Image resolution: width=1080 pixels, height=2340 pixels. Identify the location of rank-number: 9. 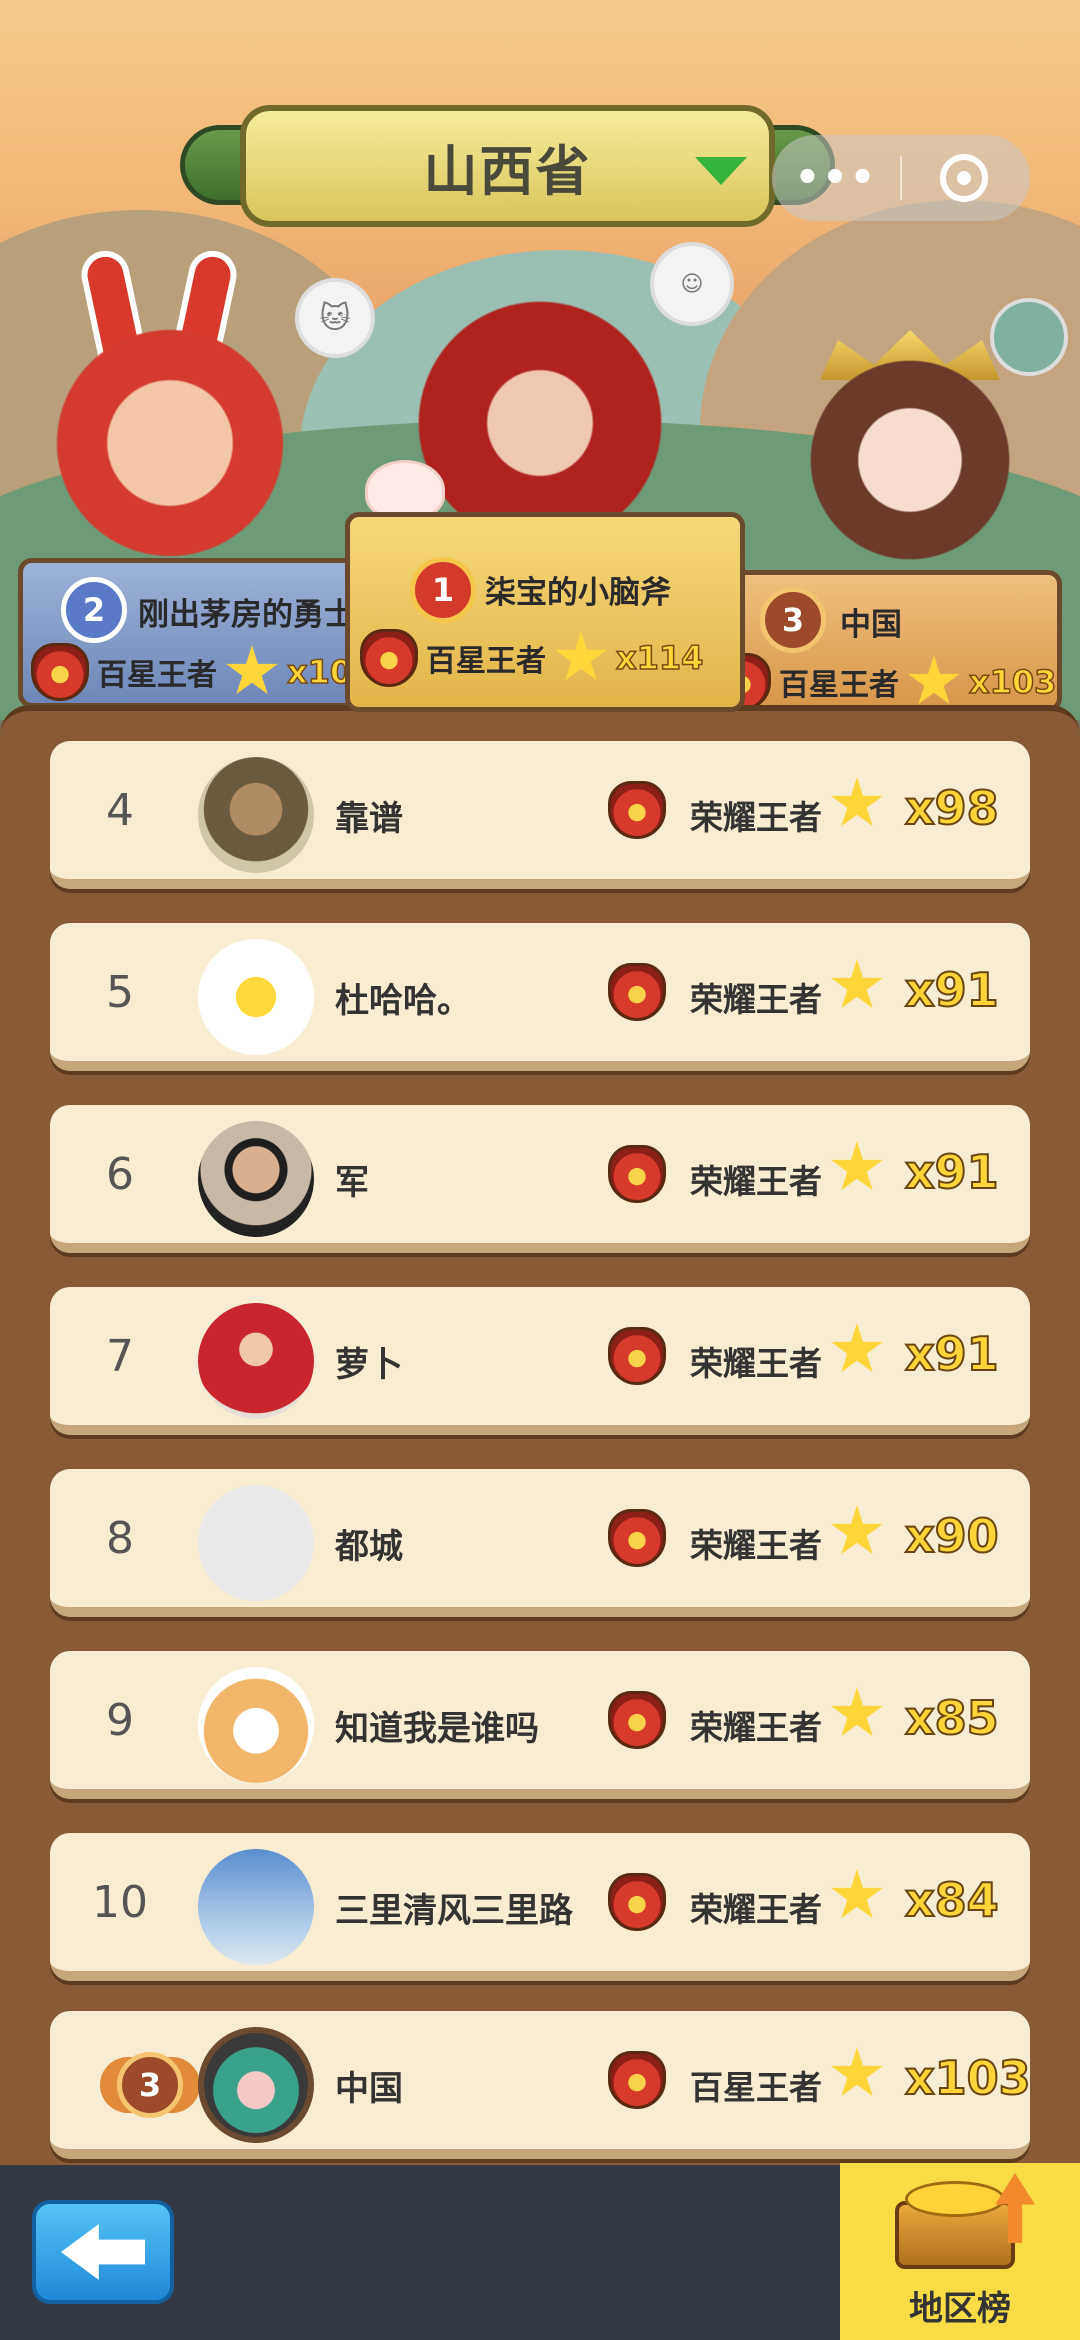
(120, 1720).